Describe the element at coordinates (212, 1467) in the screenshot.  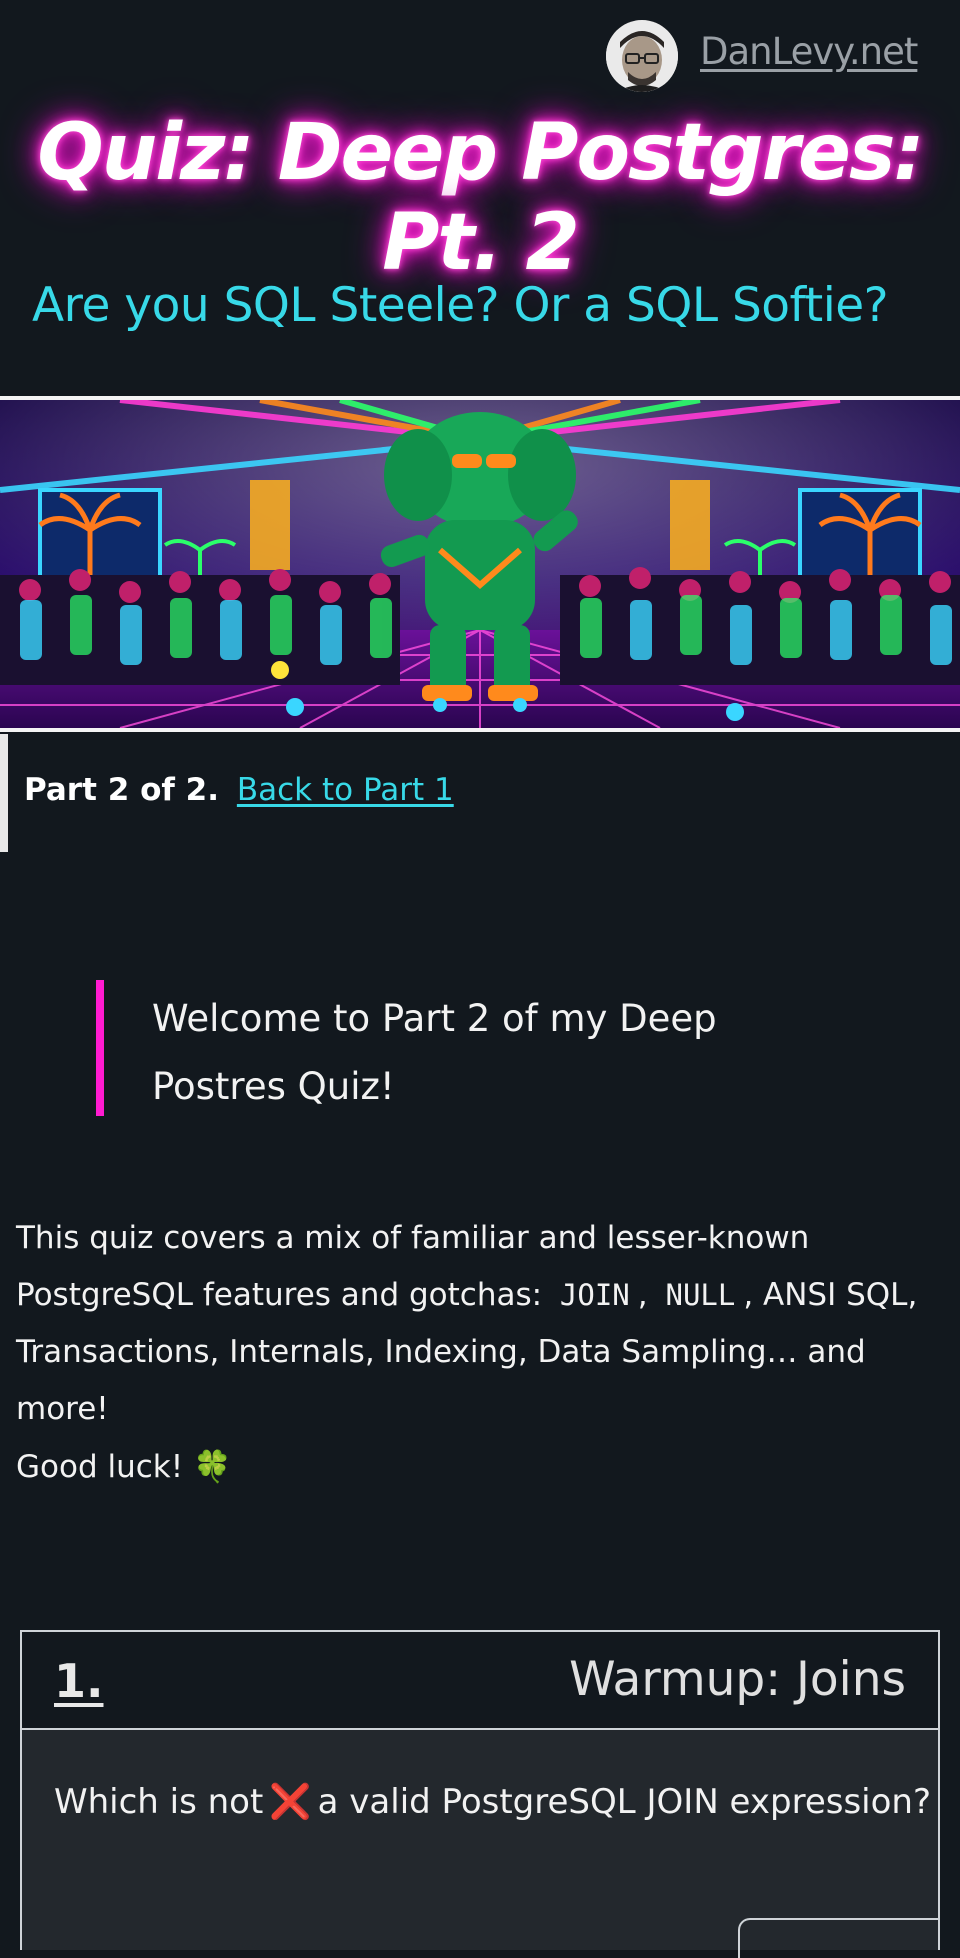
I see `four-leaf-clover-icon: 🍀` at that location.